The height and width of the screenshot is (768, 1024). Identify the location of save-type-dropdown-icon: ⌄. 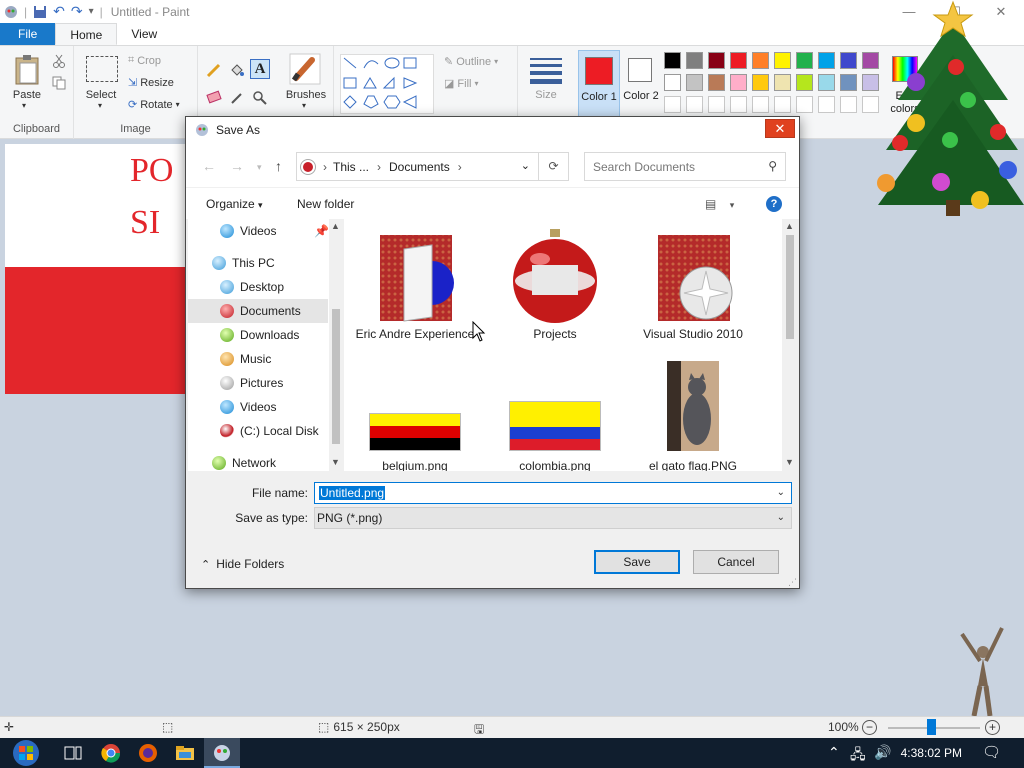
(781, 517).